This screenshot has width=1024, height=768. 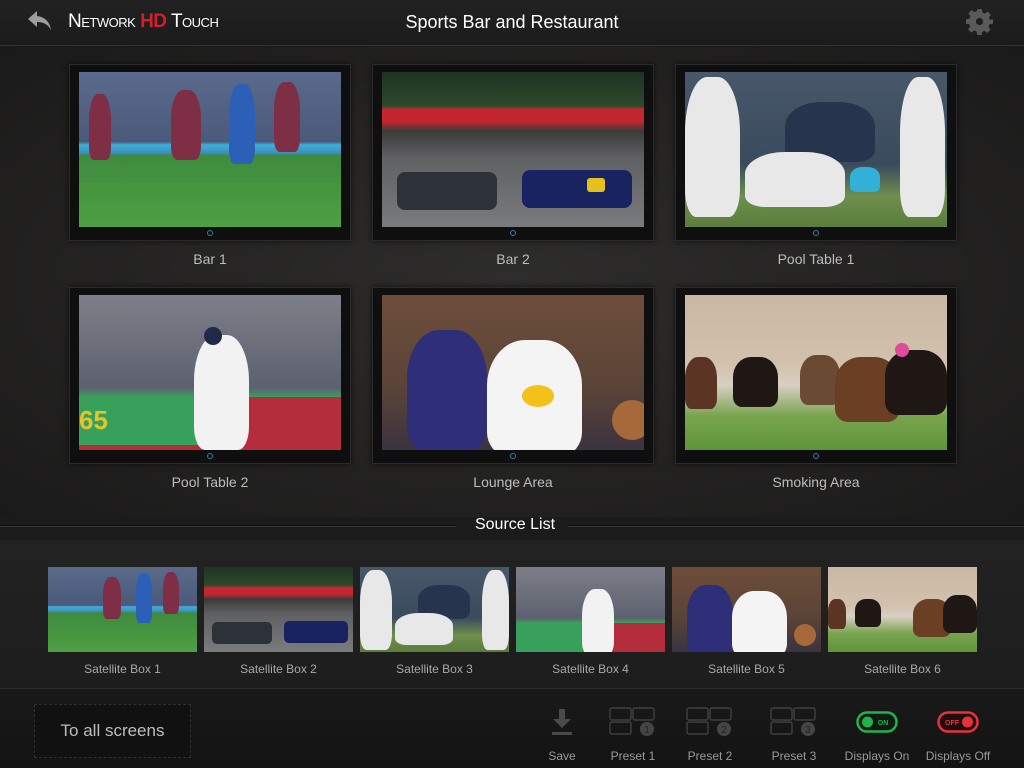 What do you see at coordinates (816, 482) in the screenshot?
I see `zone-label: Smoking Area` at bounding box center [816, 482].